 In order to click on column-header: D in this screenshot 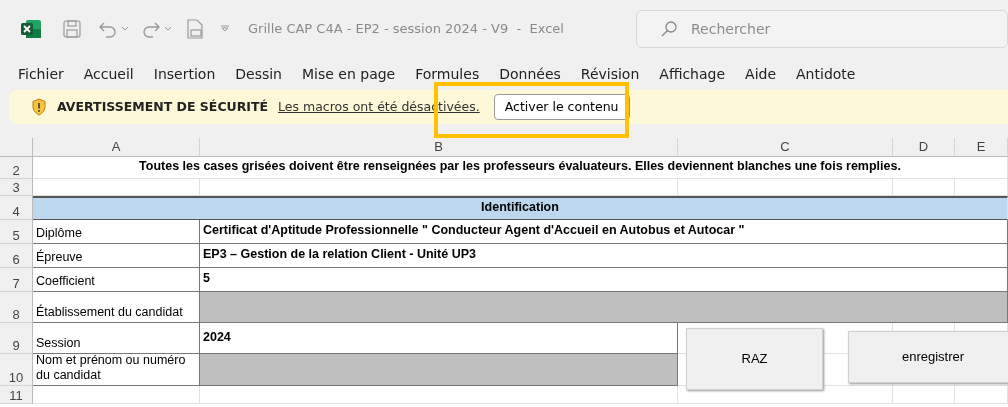, I will do `click(924, 147)`.